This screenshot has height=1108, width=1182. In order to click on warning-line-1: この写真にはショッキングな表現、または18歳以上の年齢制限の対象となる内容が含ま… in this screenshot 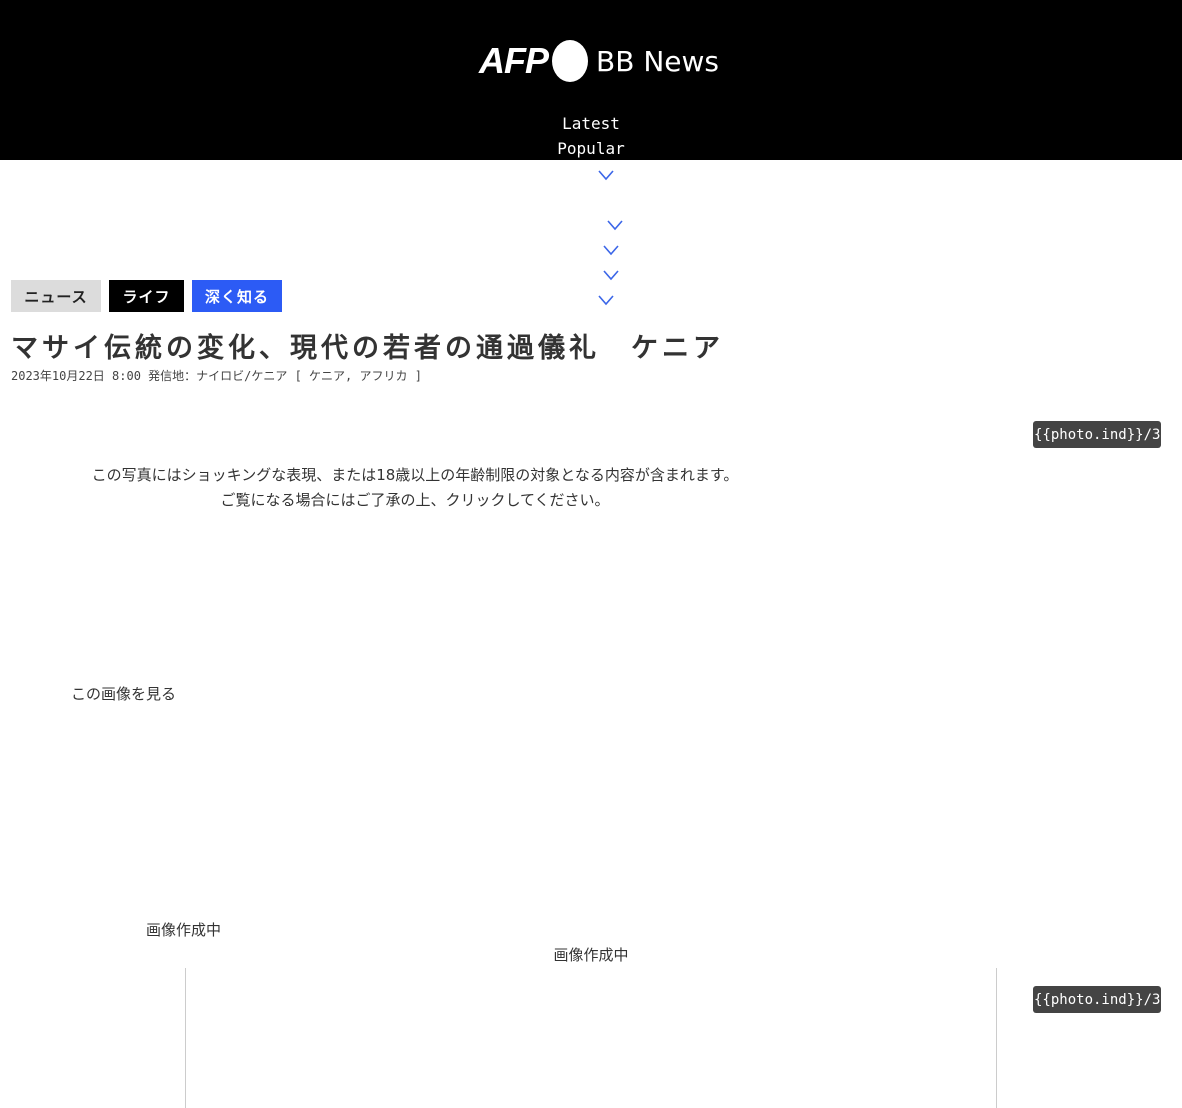, I will do `click(415, 475)`.